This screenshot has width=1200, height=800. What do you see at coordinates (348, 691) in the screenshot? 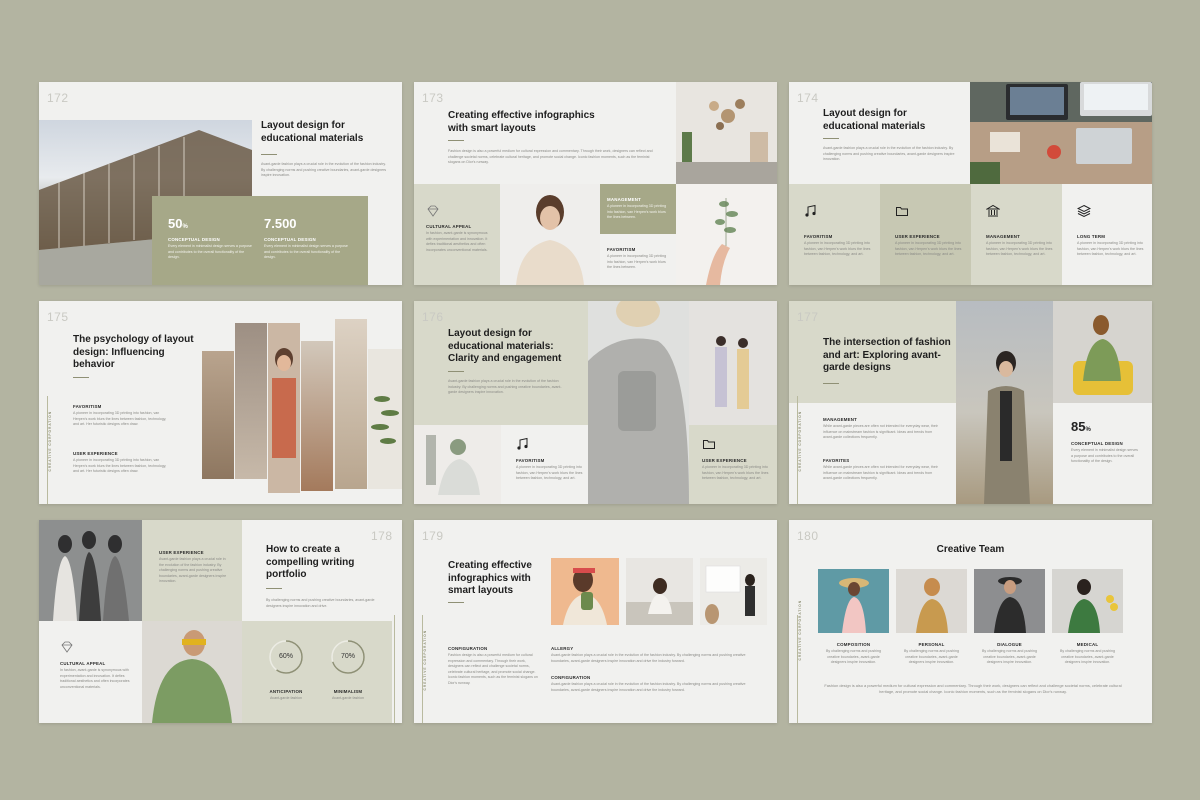
I see `ring-label: MINIMALISM` at bounding box center [348, 691].